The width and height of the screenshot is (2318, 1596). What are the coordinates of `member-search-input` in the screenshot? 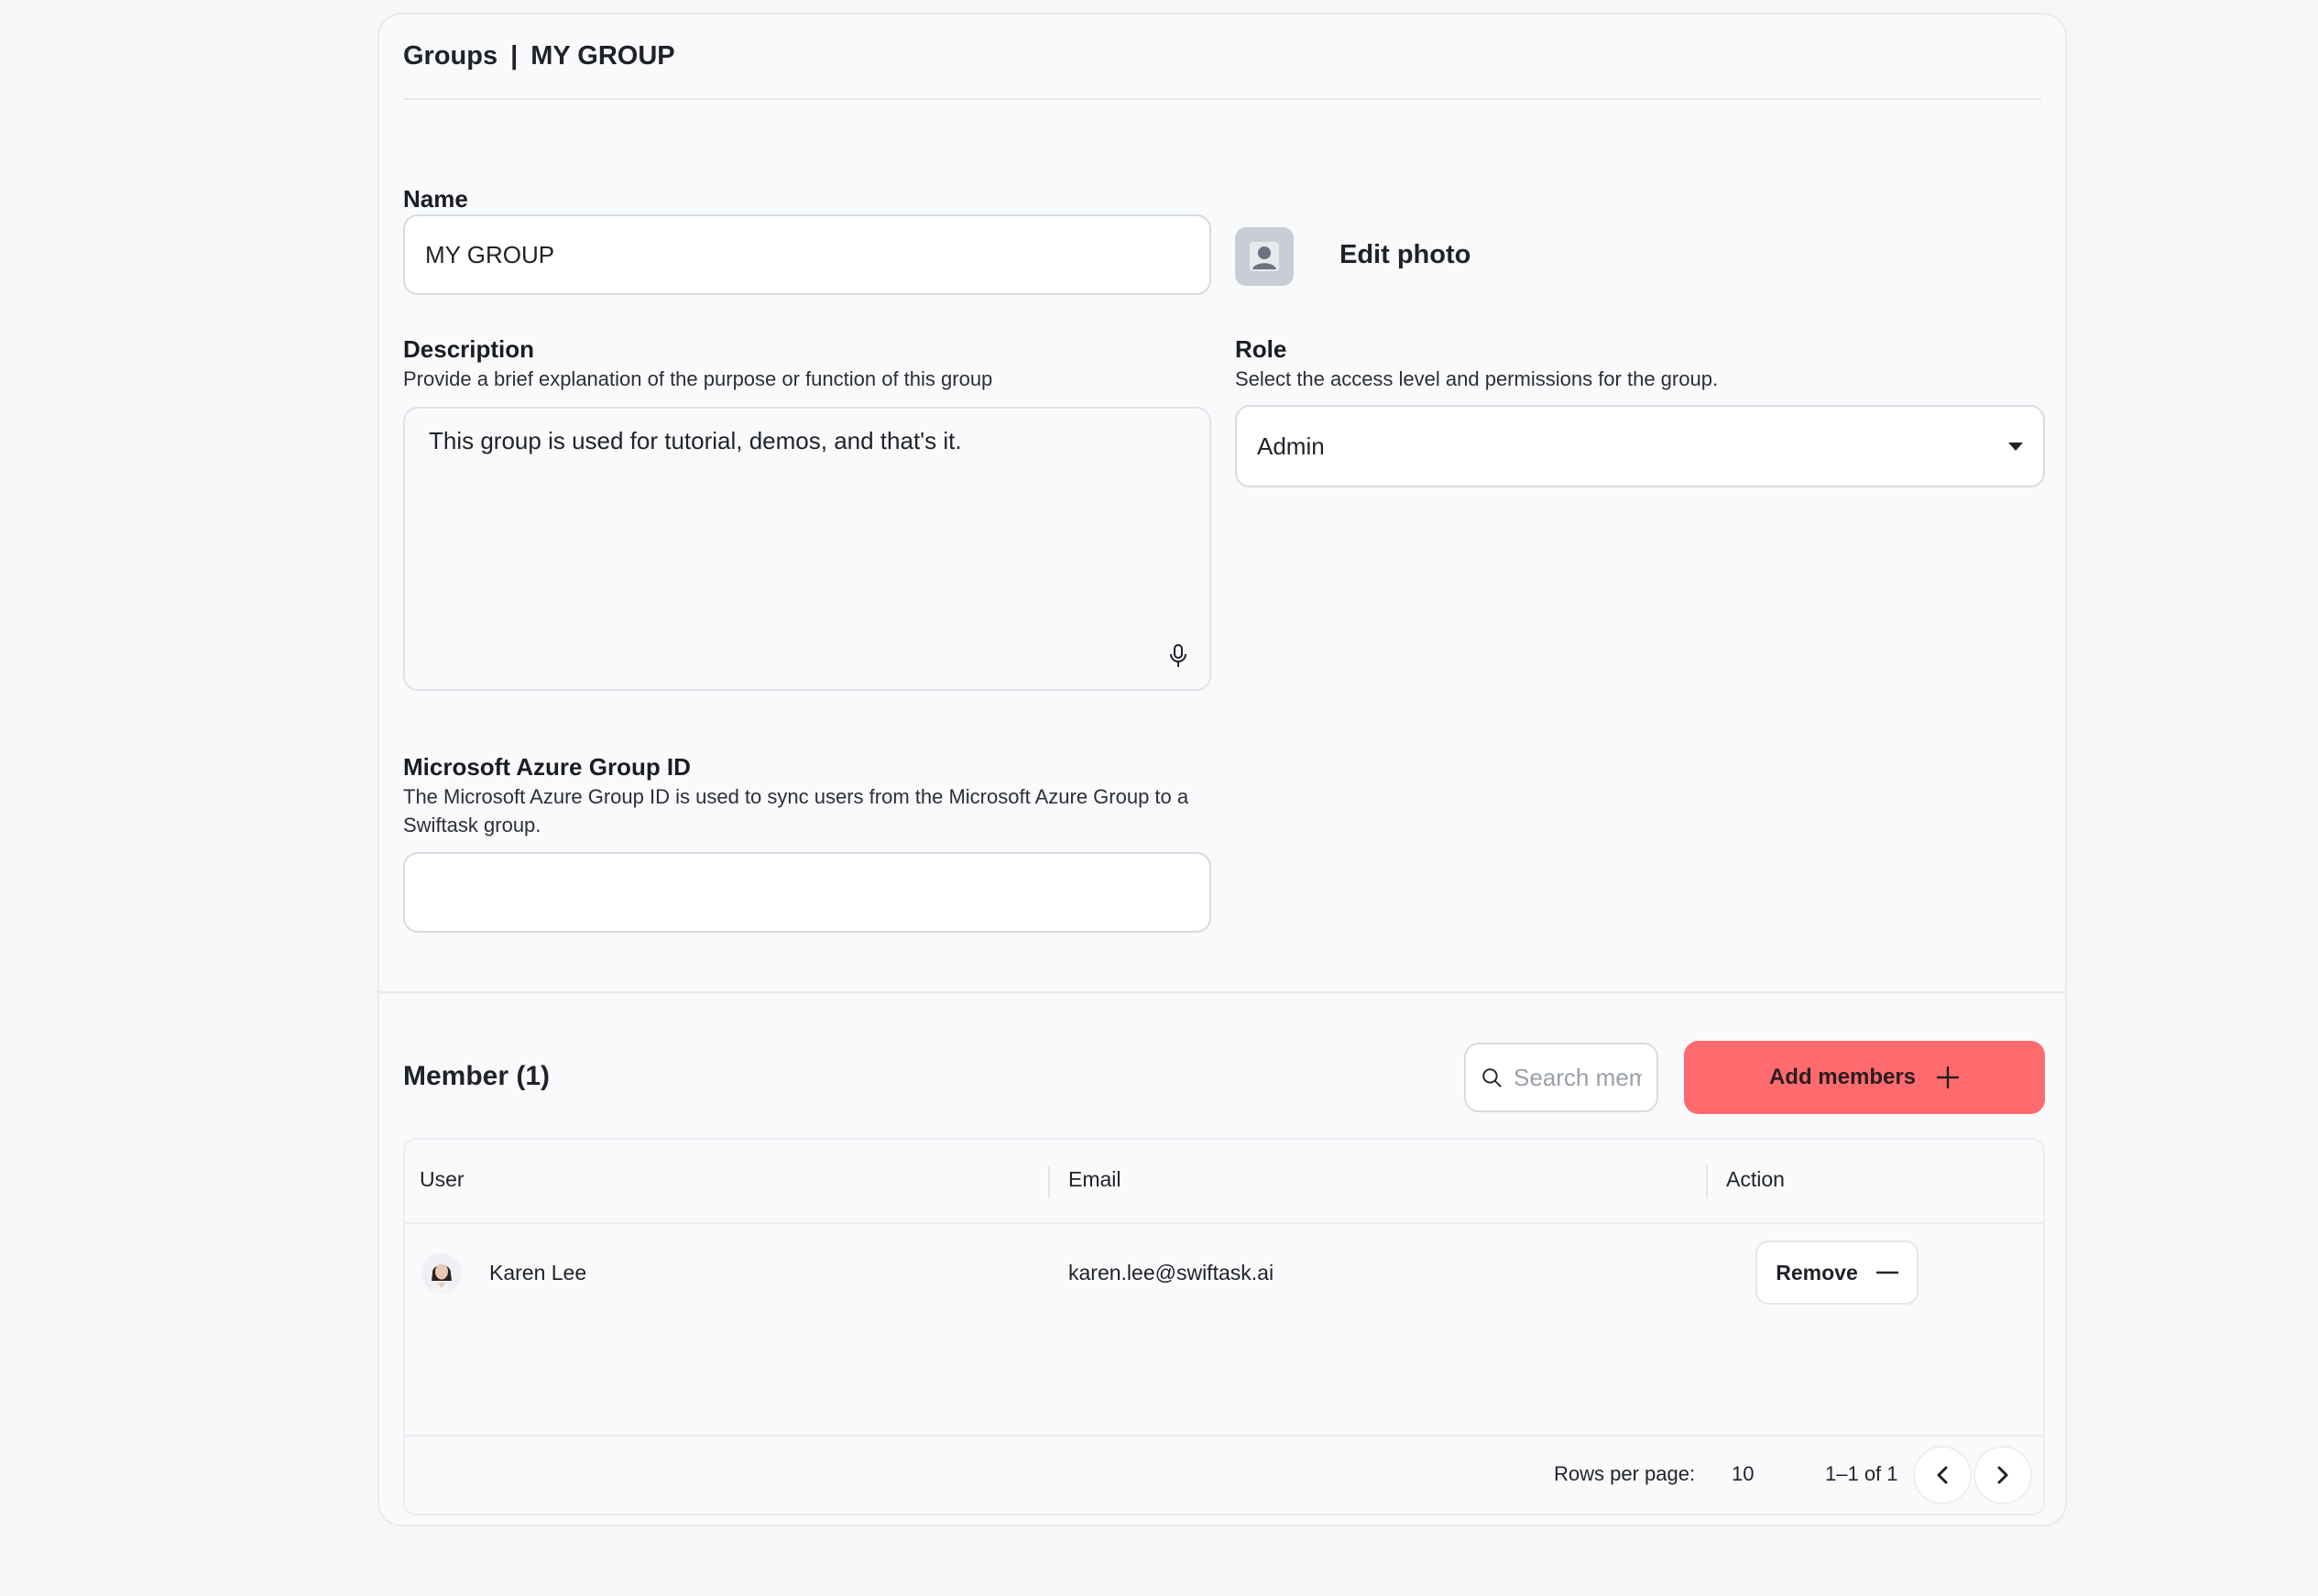 It's located at (1578, 1077).